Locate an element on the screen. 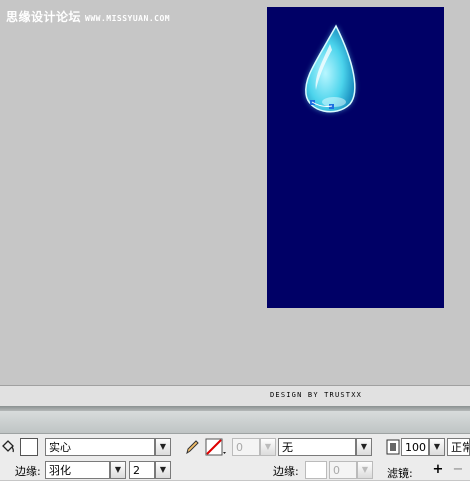 The width and height of the screenshot is (470, 481). watermark: 思缘设计论坛 WWW.MISSYUAN.COM is located at coordinates (88, 16).